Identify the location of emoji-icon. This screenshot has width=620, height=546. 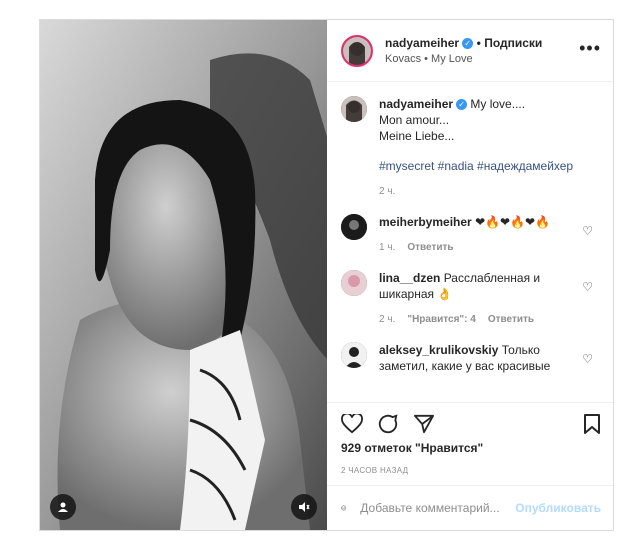
(344, 508).